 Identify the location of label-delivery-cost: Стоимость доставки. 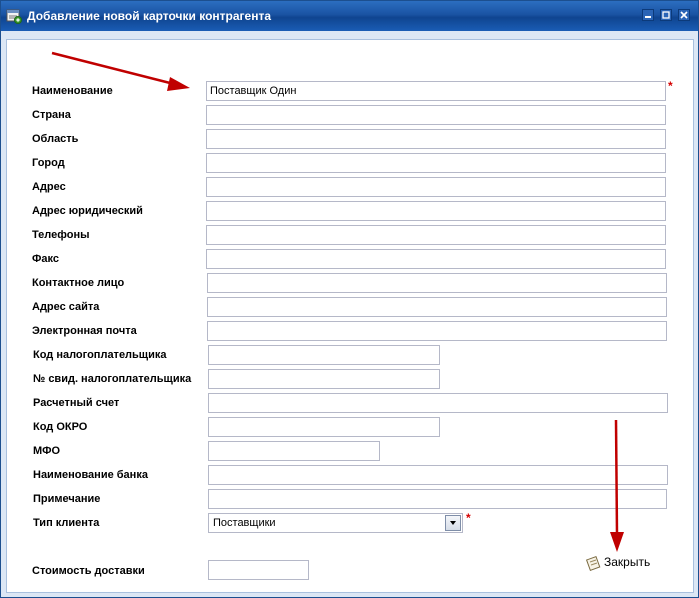
(88, 571).